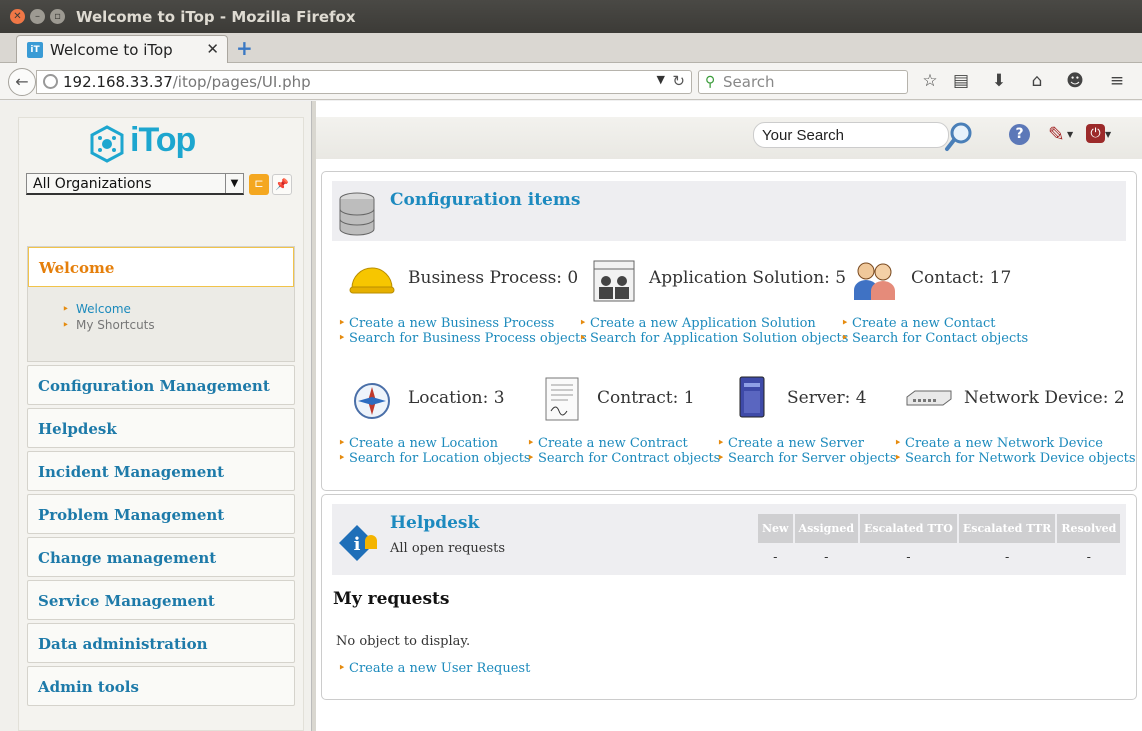 The width and height of the screenshot is (1142, 731). What do you see at coordinates (161, 600) in the screenshot?
I see `menu-service-management: Service Management` at bounding box center [161, 600].